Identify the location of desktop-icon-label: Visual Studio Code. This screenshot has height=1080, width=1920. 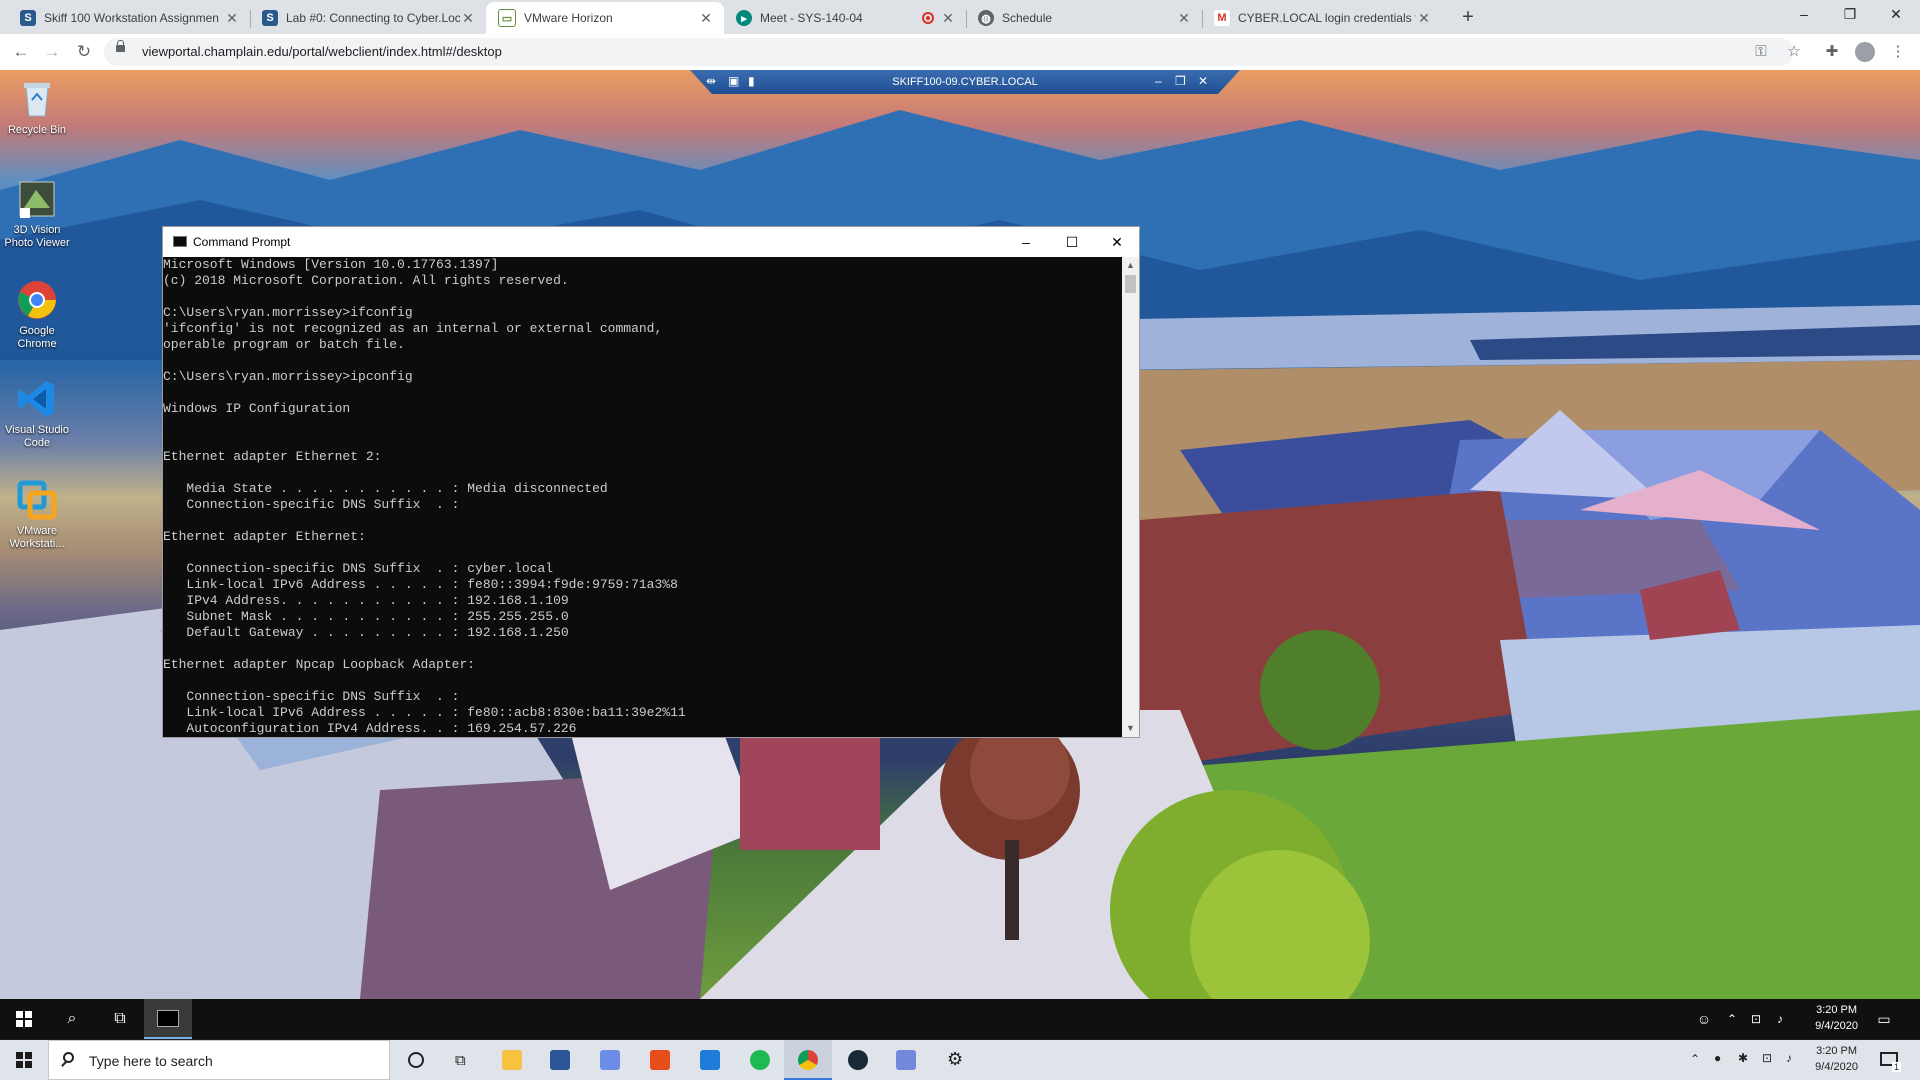
(36, 436).